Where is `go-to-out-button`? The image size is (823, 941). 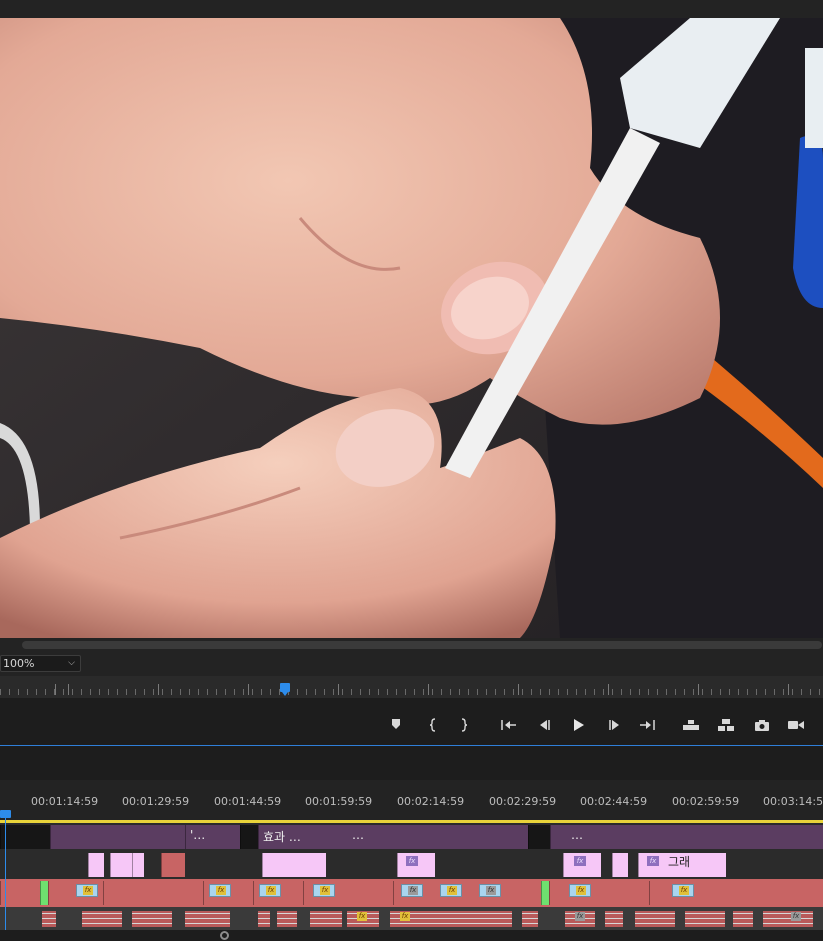
go-to-out-button is located at coordinates (647, 726).